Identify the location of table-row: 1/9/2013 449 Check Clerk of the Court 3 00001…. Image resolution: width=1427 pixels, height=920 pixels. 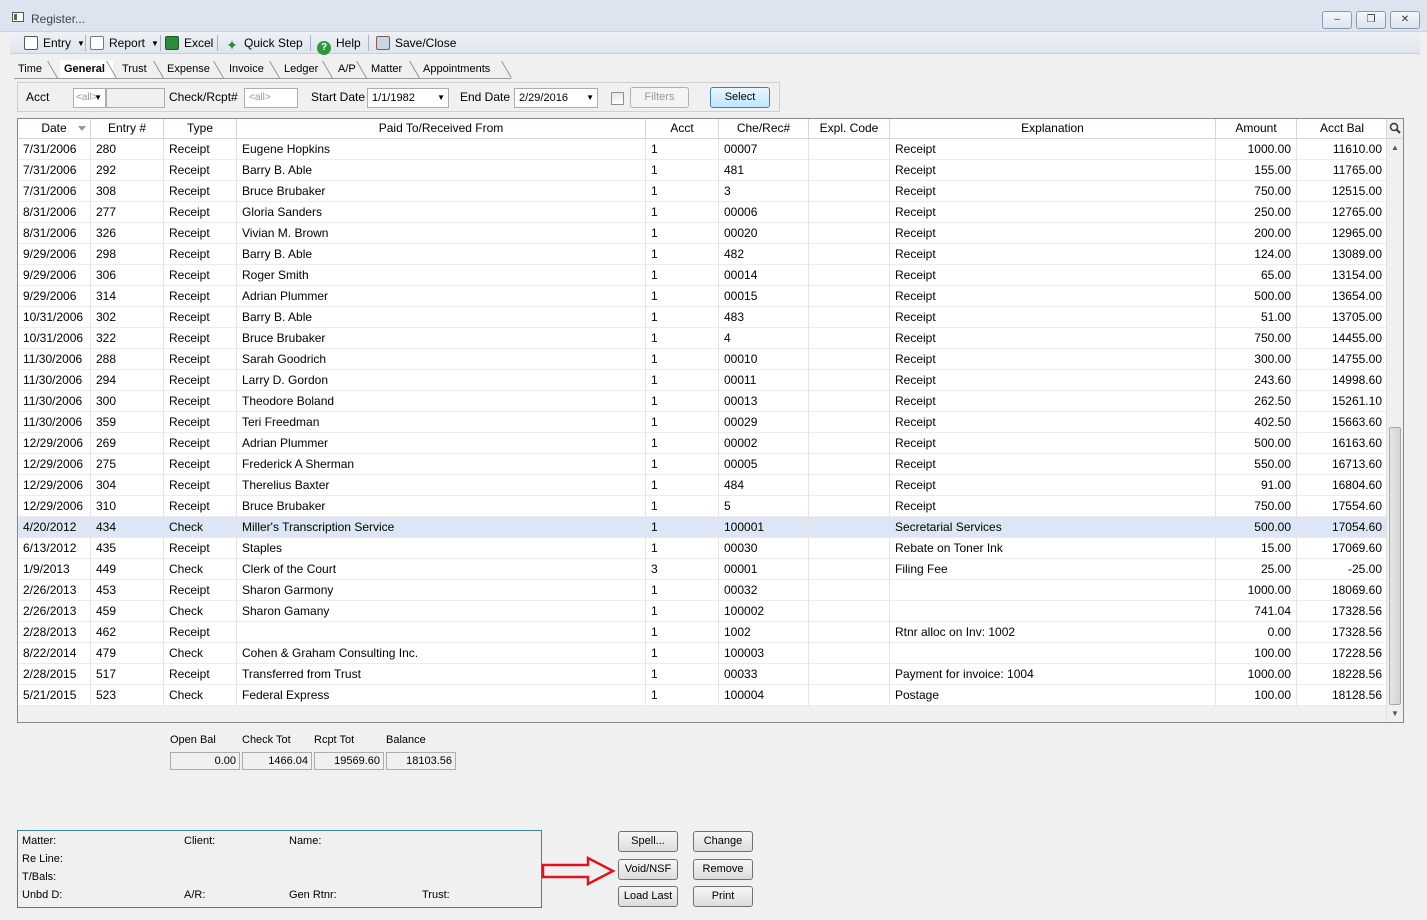
(703, 569).